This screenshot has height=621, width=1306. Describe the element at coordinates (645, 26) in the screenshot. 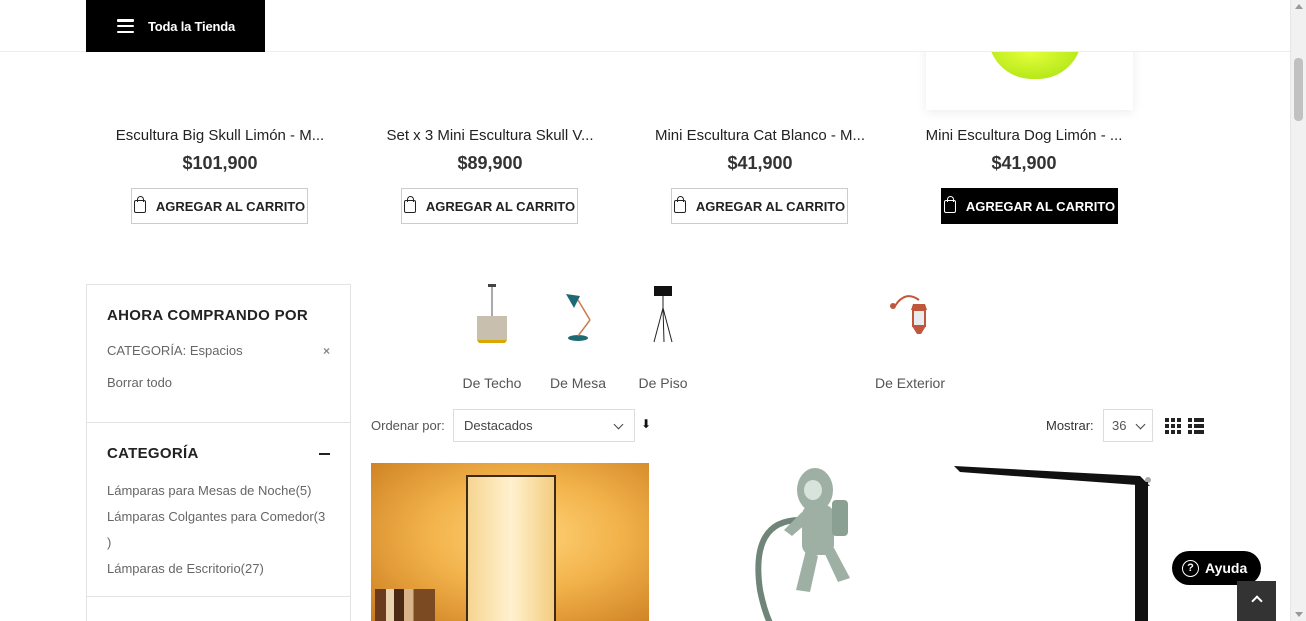

I see `site-header: Toda la Tienda` at that location.